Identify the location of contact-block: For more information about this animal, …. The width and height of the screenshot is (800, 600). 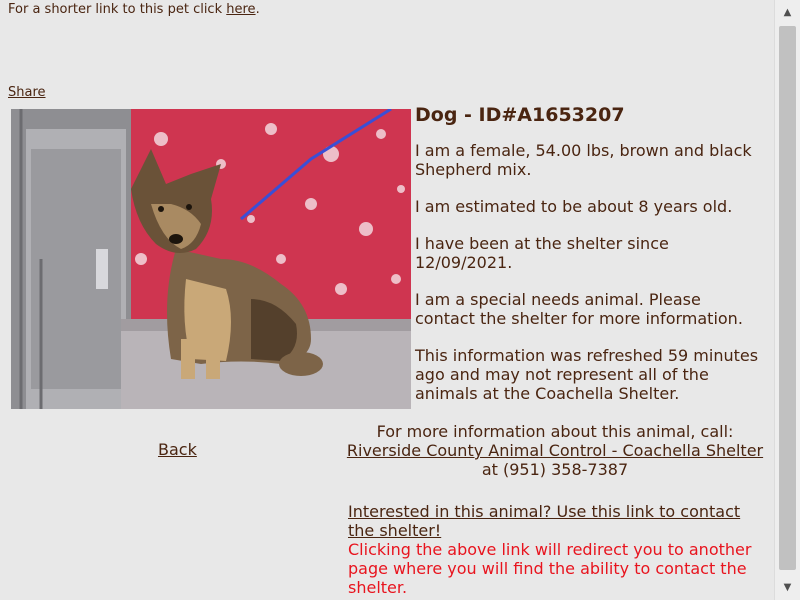
(555, 450).